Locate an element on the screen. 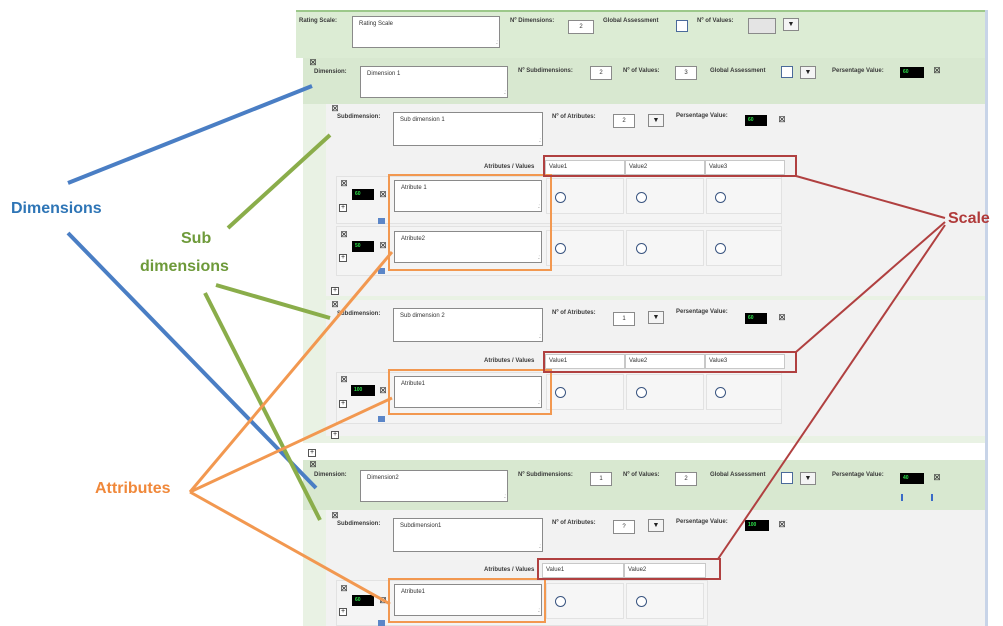 This screenshot has height=626, width=1003. dimensions-annotation: Dimensions is located at coordinates (56, 208).